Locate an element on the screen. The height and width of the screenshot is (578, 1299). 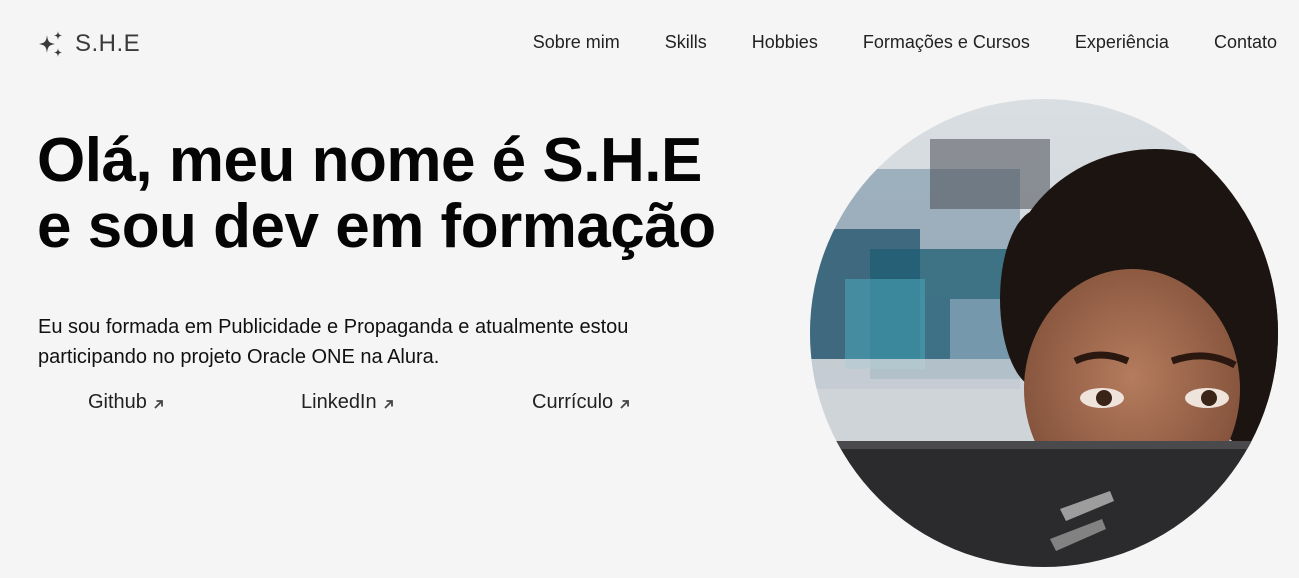
brand-logo: S.H.E is located at coordinates (88, 44).